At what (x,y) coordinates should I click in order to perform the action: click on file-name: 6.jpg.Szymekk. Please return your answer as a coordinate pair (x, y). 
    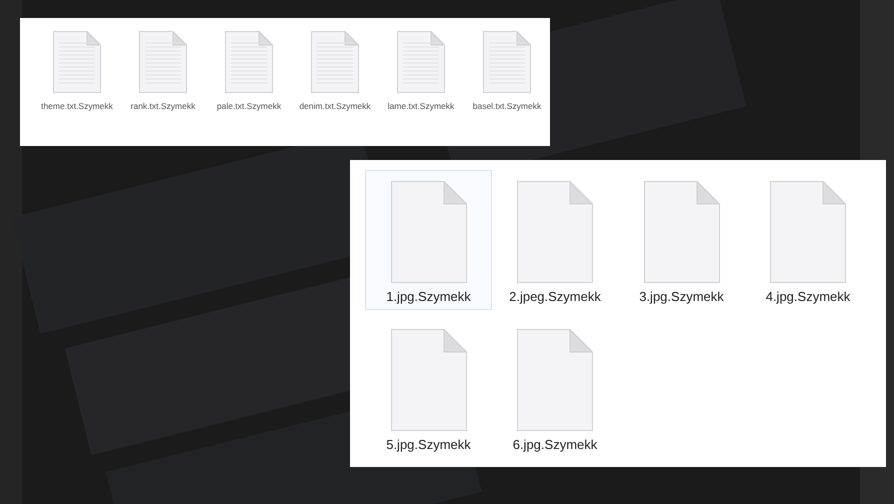
    Looking at the image, I should click on (555, 445).